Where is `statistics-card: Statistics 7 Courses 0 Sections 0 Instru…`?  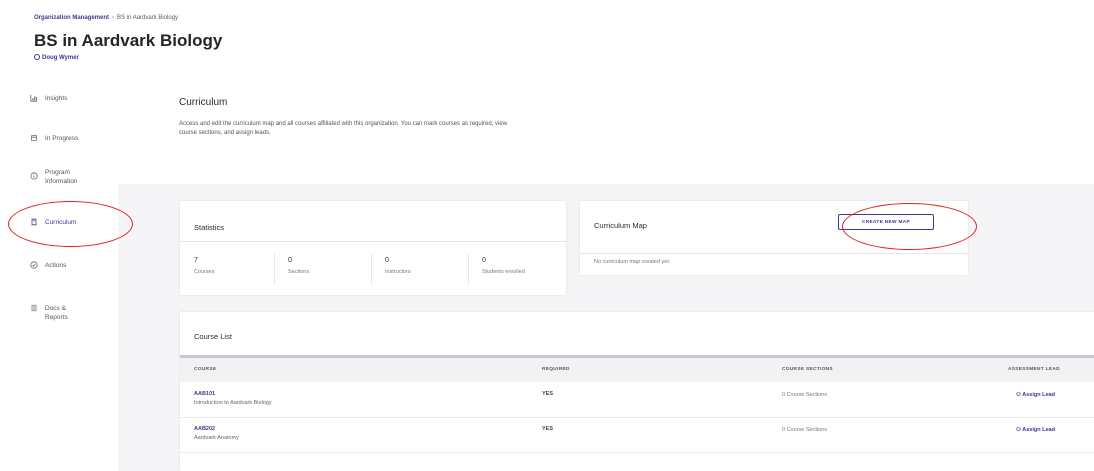 statistics-card: Statistics 7 Courses 0 Sections 0 Instru… is located at coordinates (373, 248).